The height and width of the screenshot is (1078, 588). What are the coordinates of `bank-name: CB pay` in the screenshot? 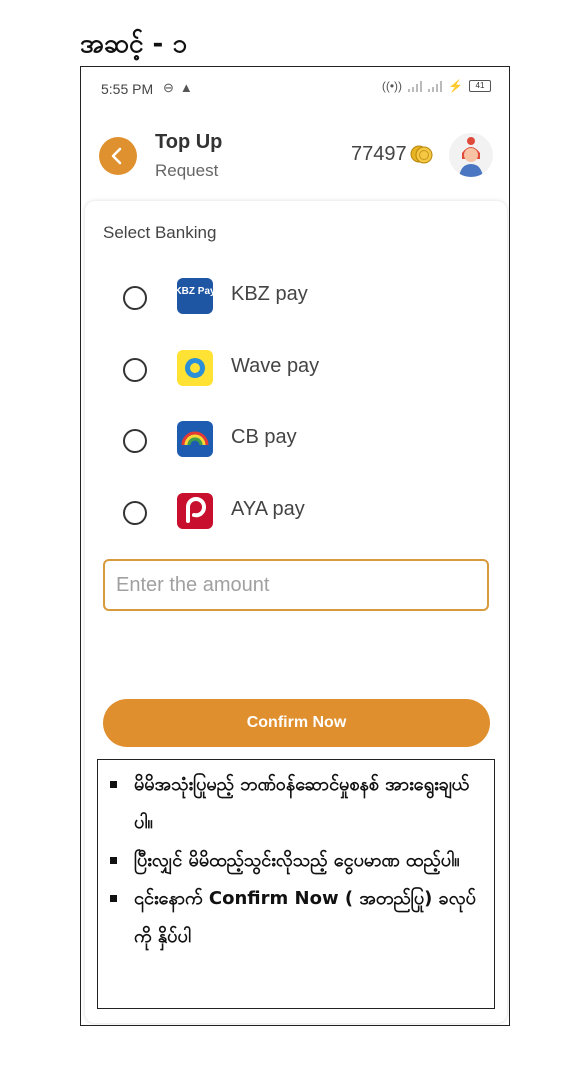 It's located at (264, 437).